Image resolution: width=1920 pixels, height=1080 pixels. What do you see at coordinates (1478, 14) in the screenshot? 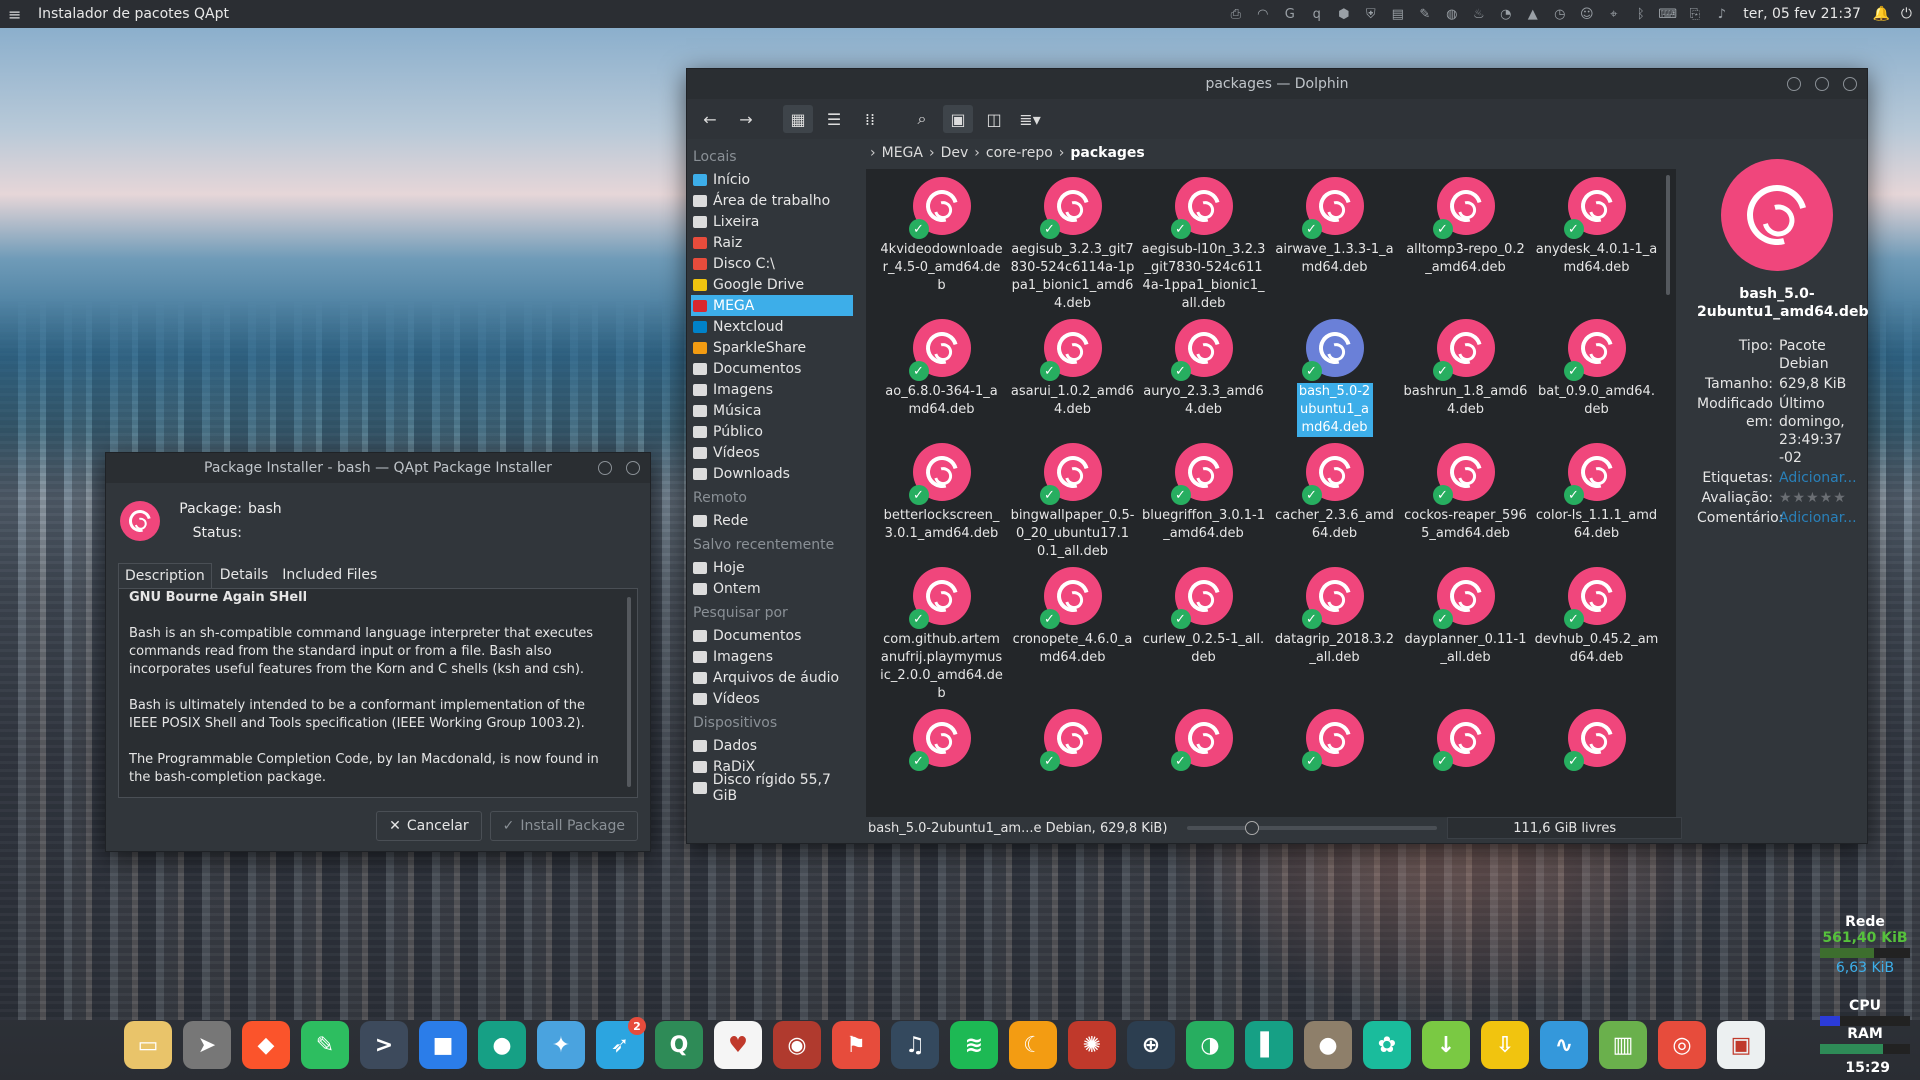
I see `fire-icon: ♨` at bounding box center [1478, 14].